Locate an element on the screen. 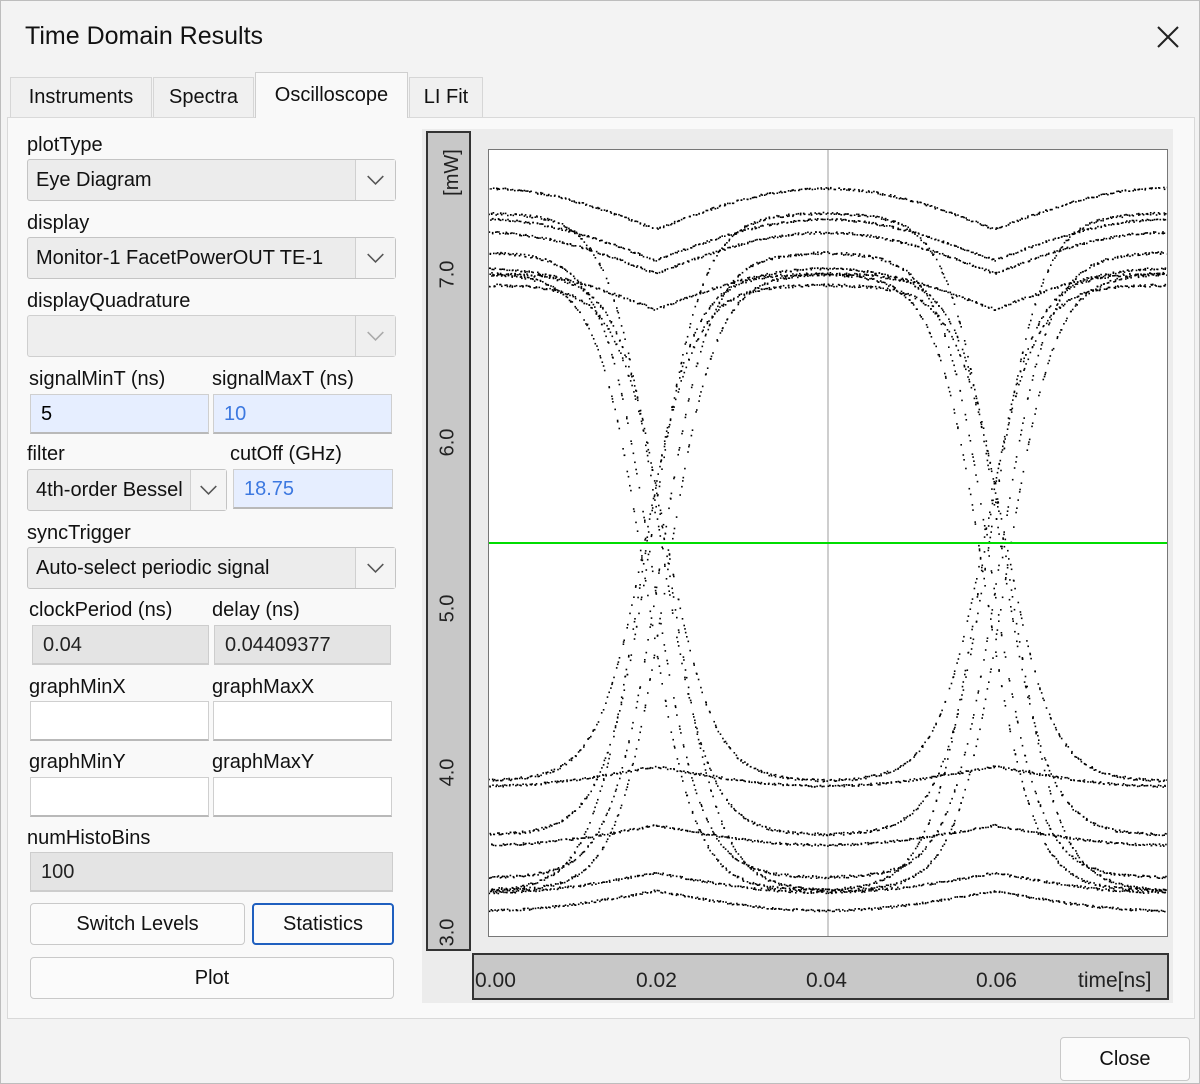  cutoff-input: 18.75 is located at coordinates (313, 489).